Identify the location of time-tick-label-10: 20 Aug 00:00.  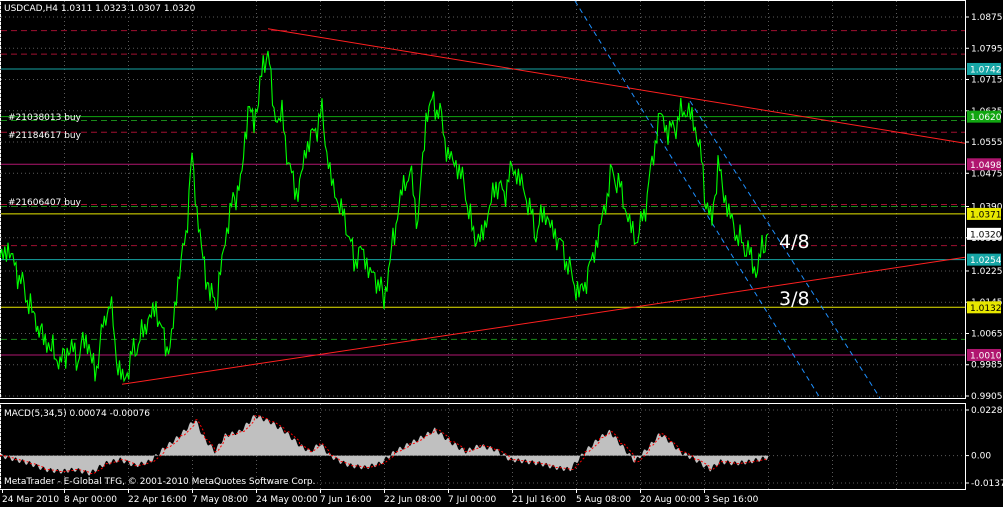
(670, 500).